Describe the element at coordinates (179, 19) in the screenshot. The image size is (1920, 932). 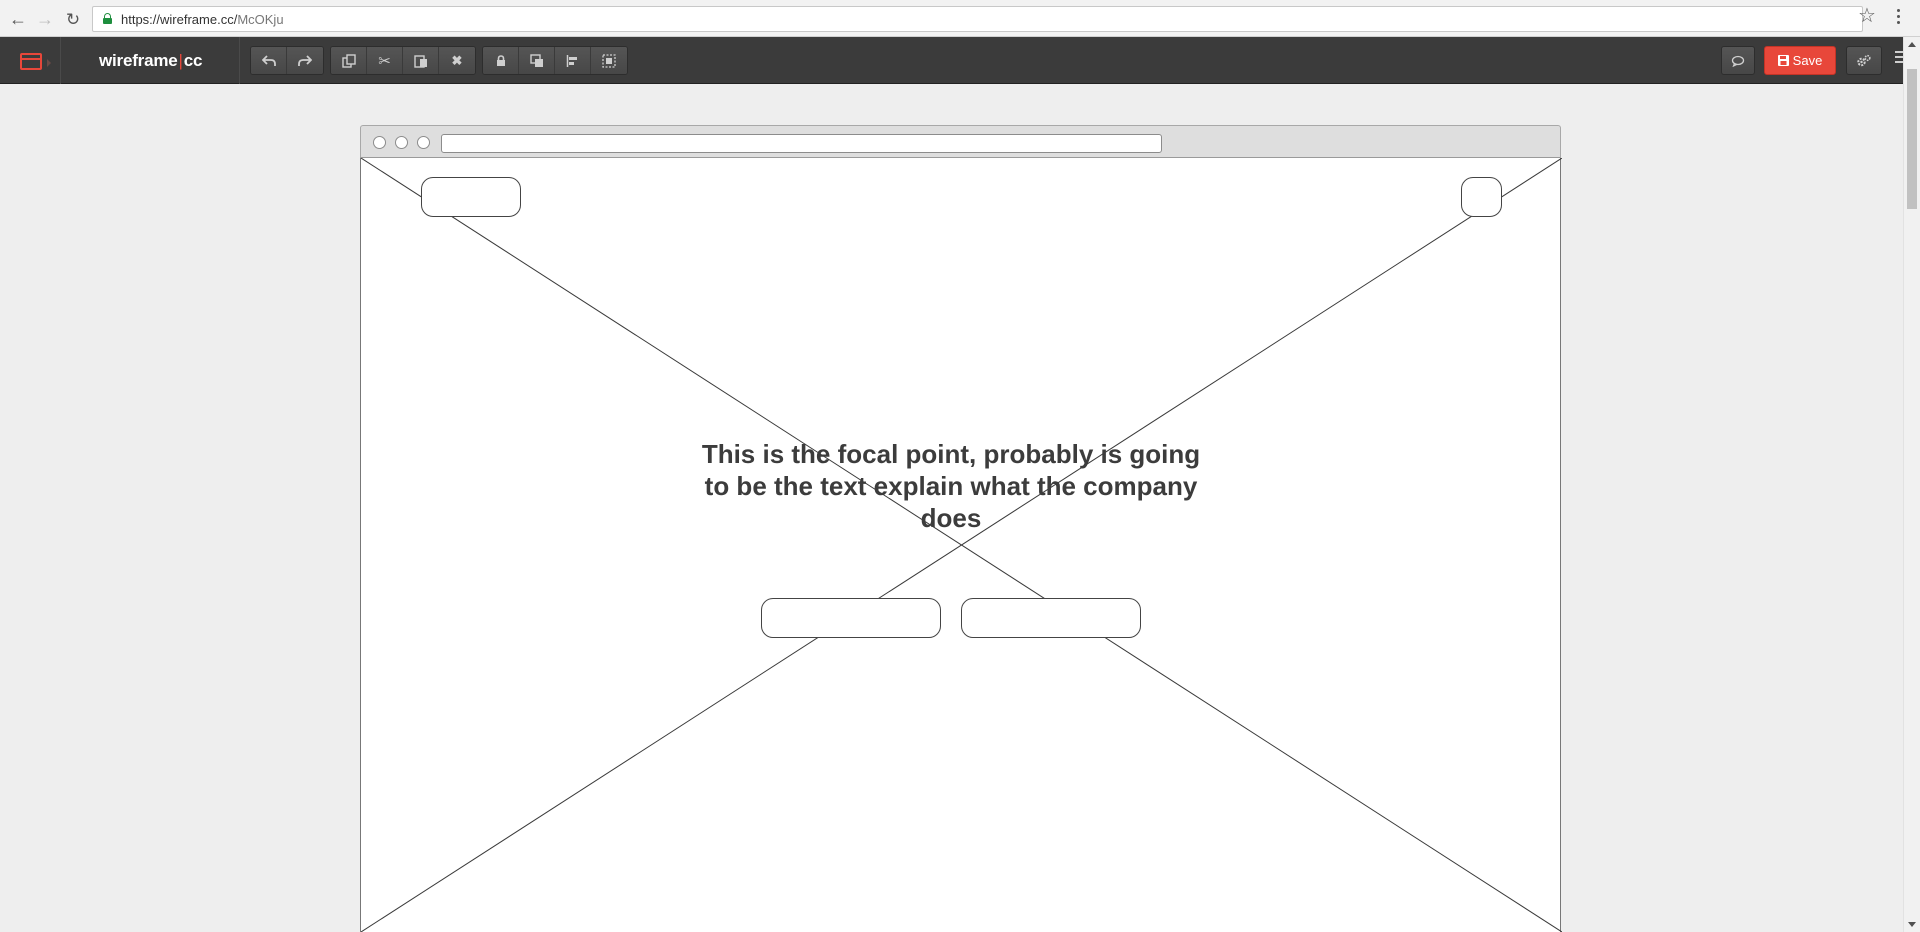
I see `url-host: https://wireframe.cc/` at that location.